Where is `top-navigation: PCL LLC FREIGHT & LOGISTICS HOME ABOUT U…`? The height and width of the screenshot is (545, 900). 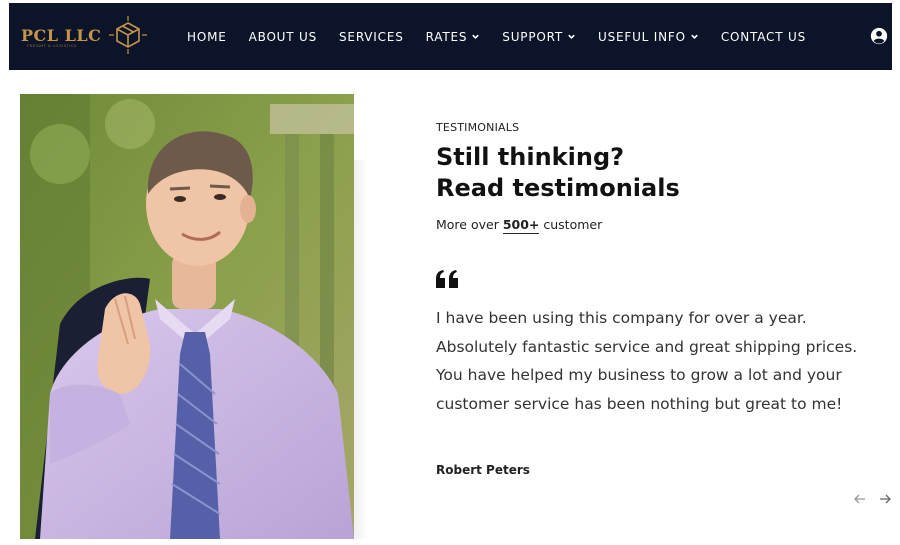 top-navigation: PCL LLC FREIGHT & LOGISTICS HOME ABOUT U… is located at coordinates (450, 36).